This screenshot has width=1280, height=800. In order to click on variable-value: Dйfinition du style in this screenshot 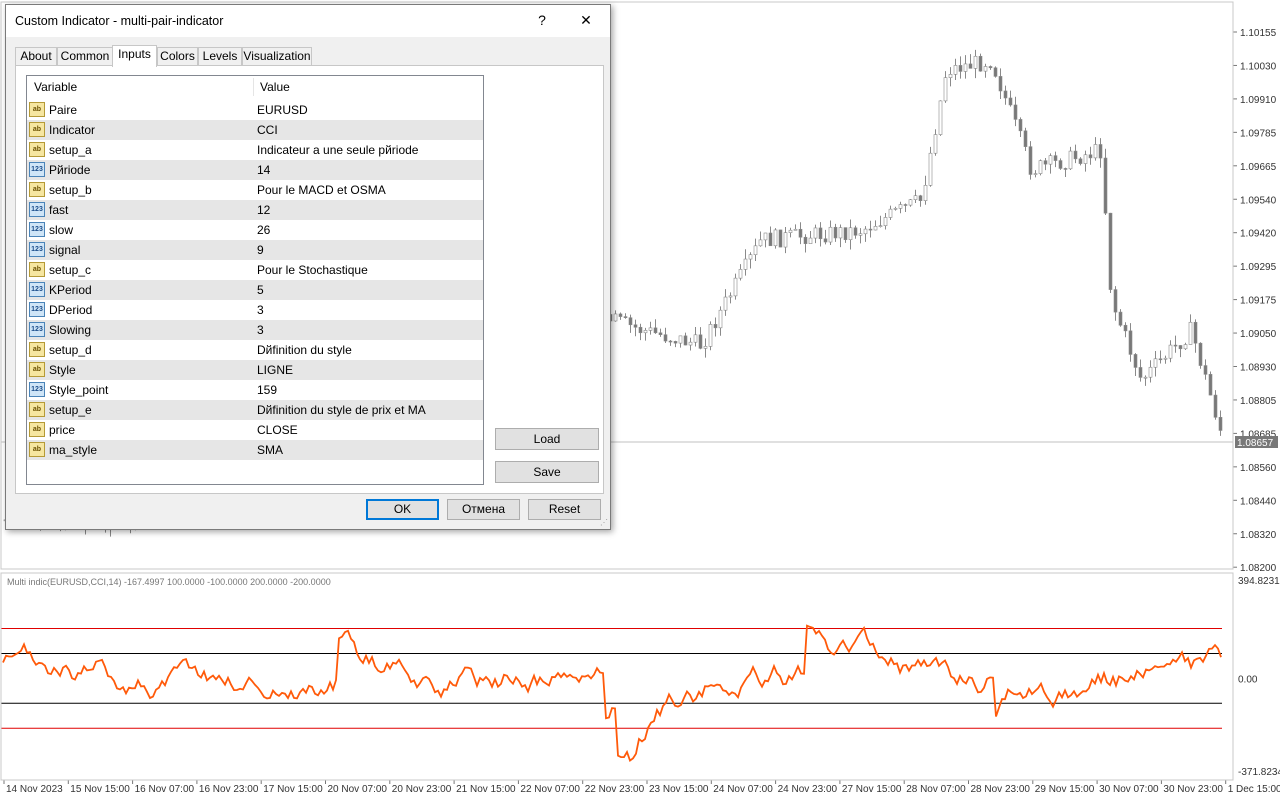, I will do `click(304, 350)`.